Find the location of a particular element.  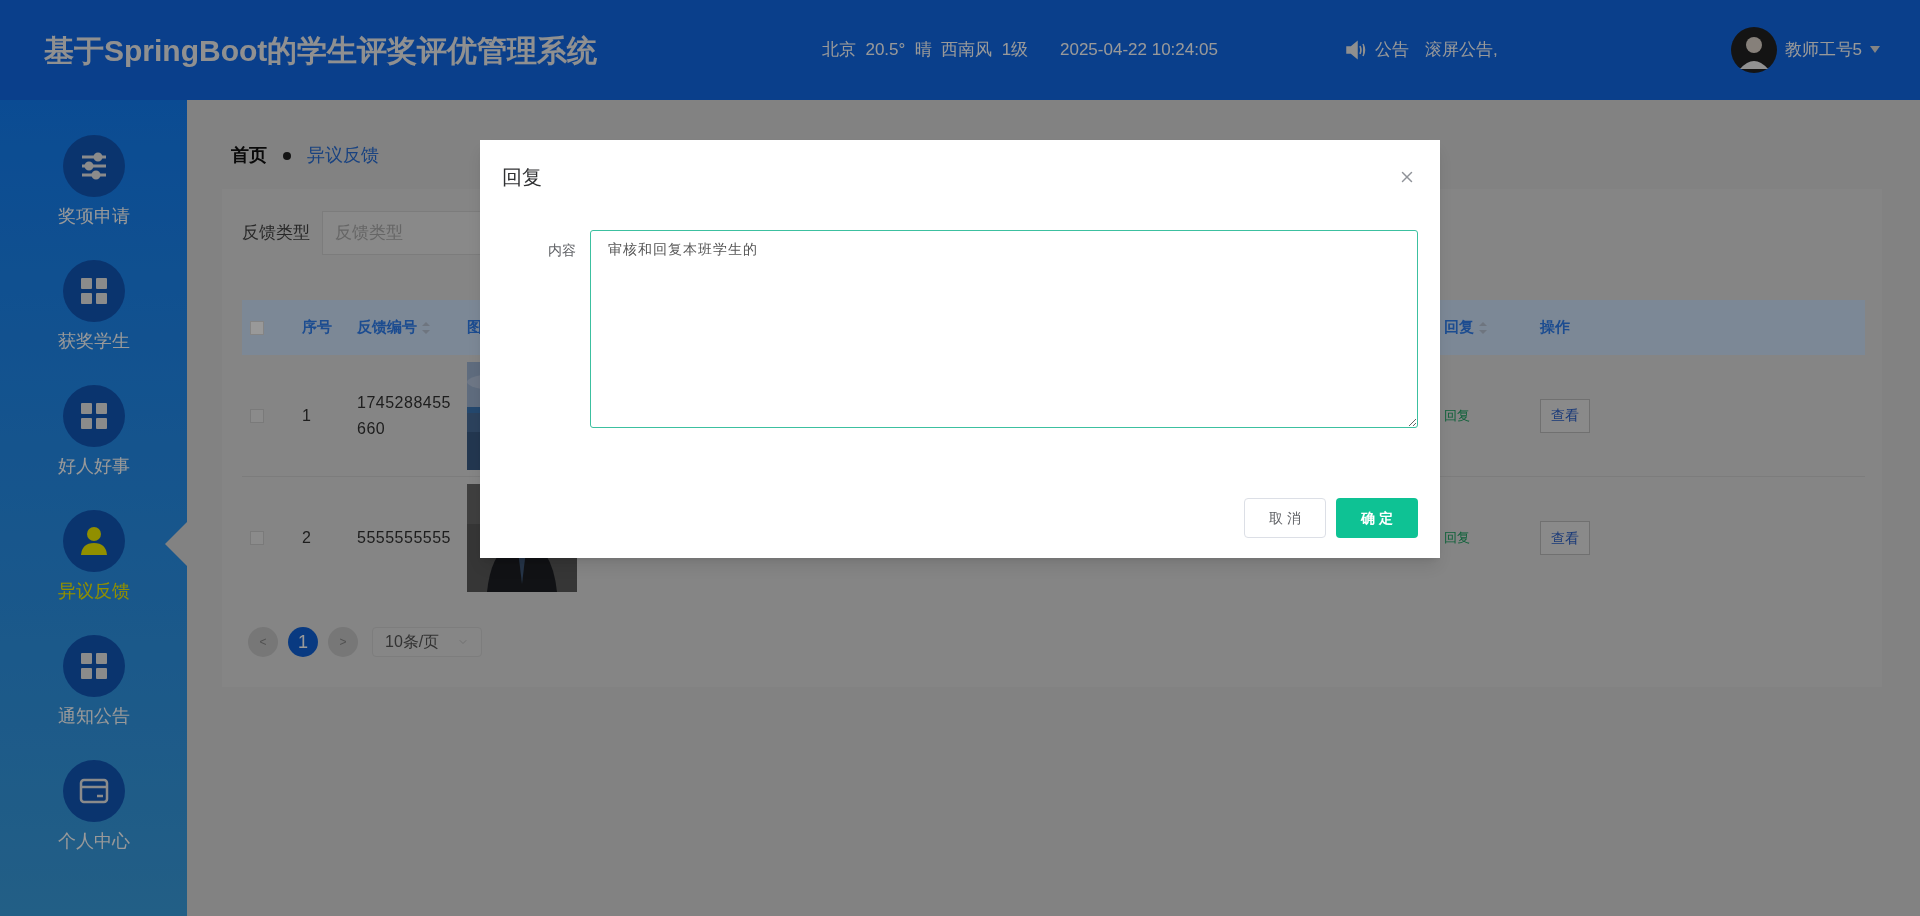

column-header: 反馈编号 is located at coordinates (387, 327).